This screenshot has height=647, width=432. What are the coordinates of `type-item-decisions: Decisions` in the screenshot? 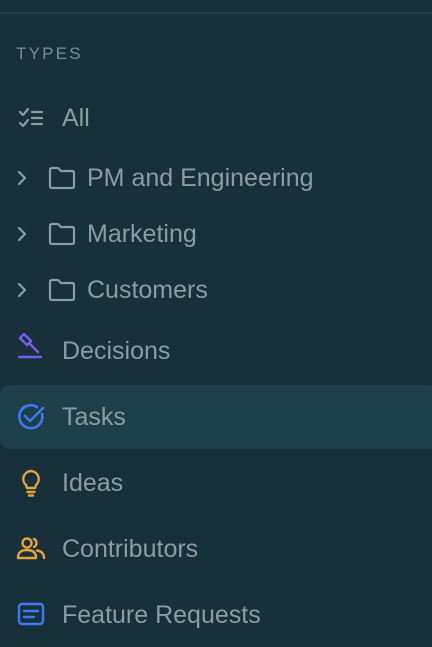 It's located at (216, 351).